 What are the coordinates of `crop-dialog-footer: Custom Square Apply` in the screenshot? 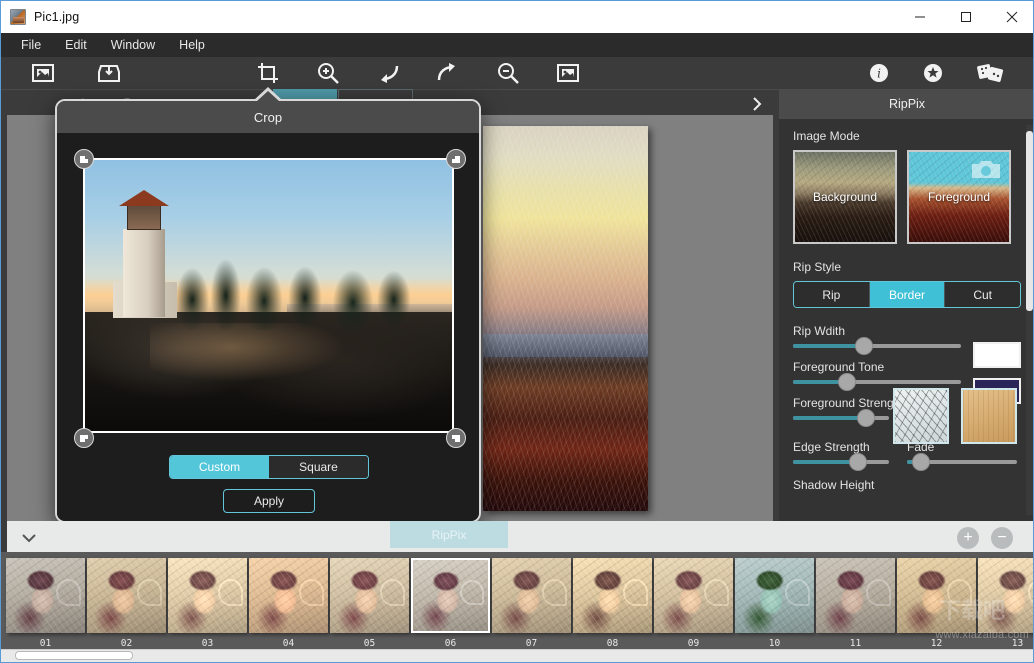 It's located at (268, 486).